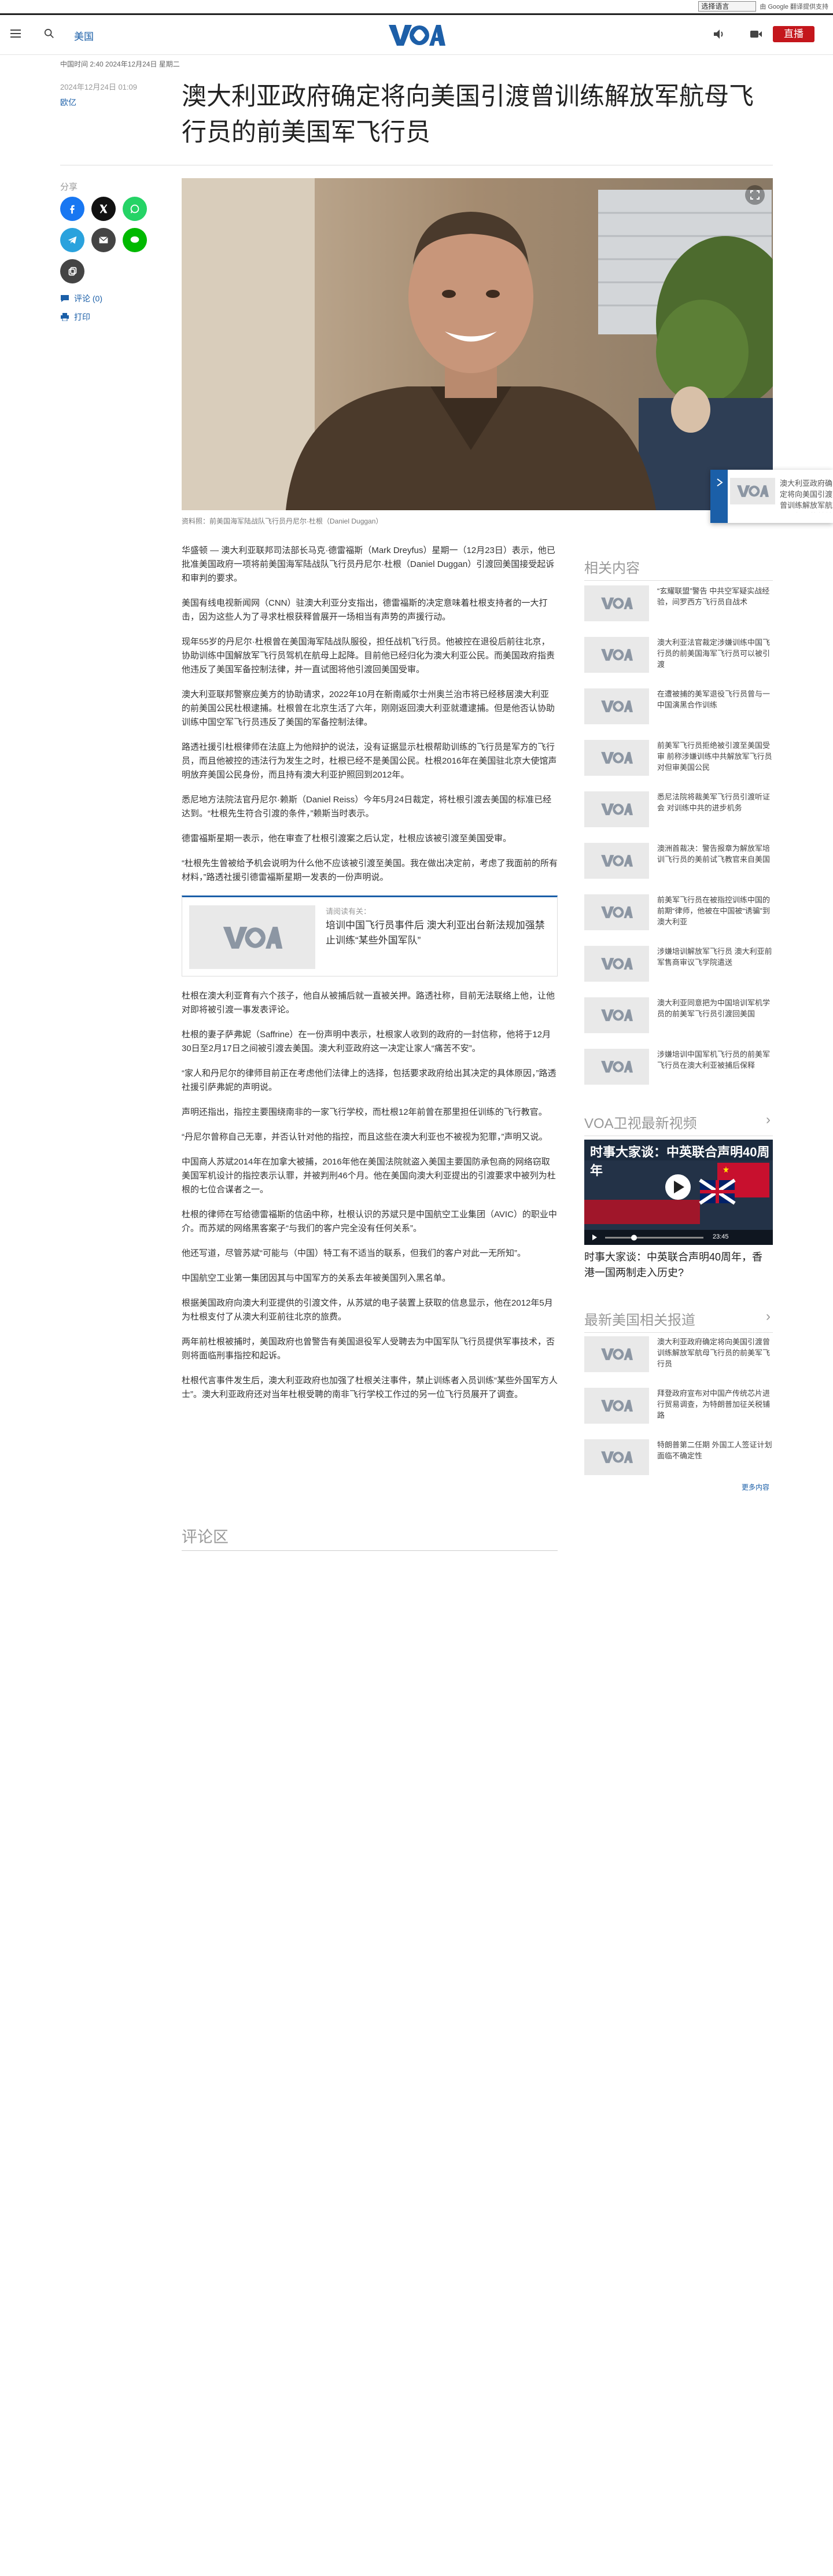  I want to click on list-item: 涉嫌培训中国军机飞行员的前美军飞行员在澳大利亚被捕后保释, so click(679, 1069).